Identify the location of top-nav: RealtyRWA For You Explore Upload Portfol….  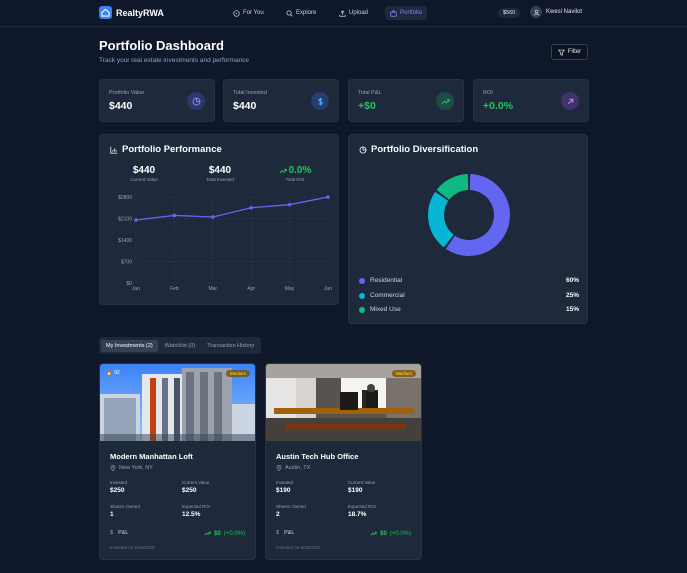
(343, 13).